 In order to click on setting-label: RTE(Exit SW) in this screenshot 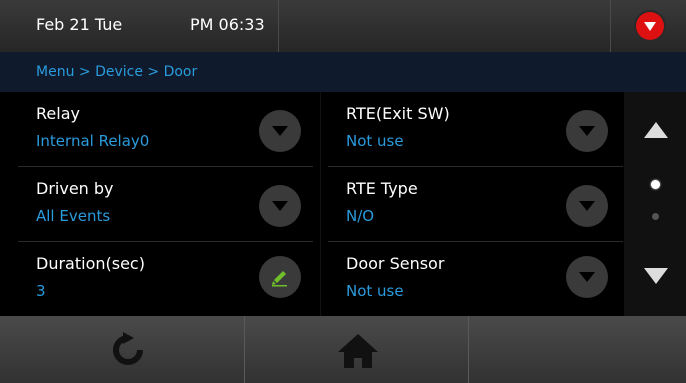, I will do `click(398, 113)`.